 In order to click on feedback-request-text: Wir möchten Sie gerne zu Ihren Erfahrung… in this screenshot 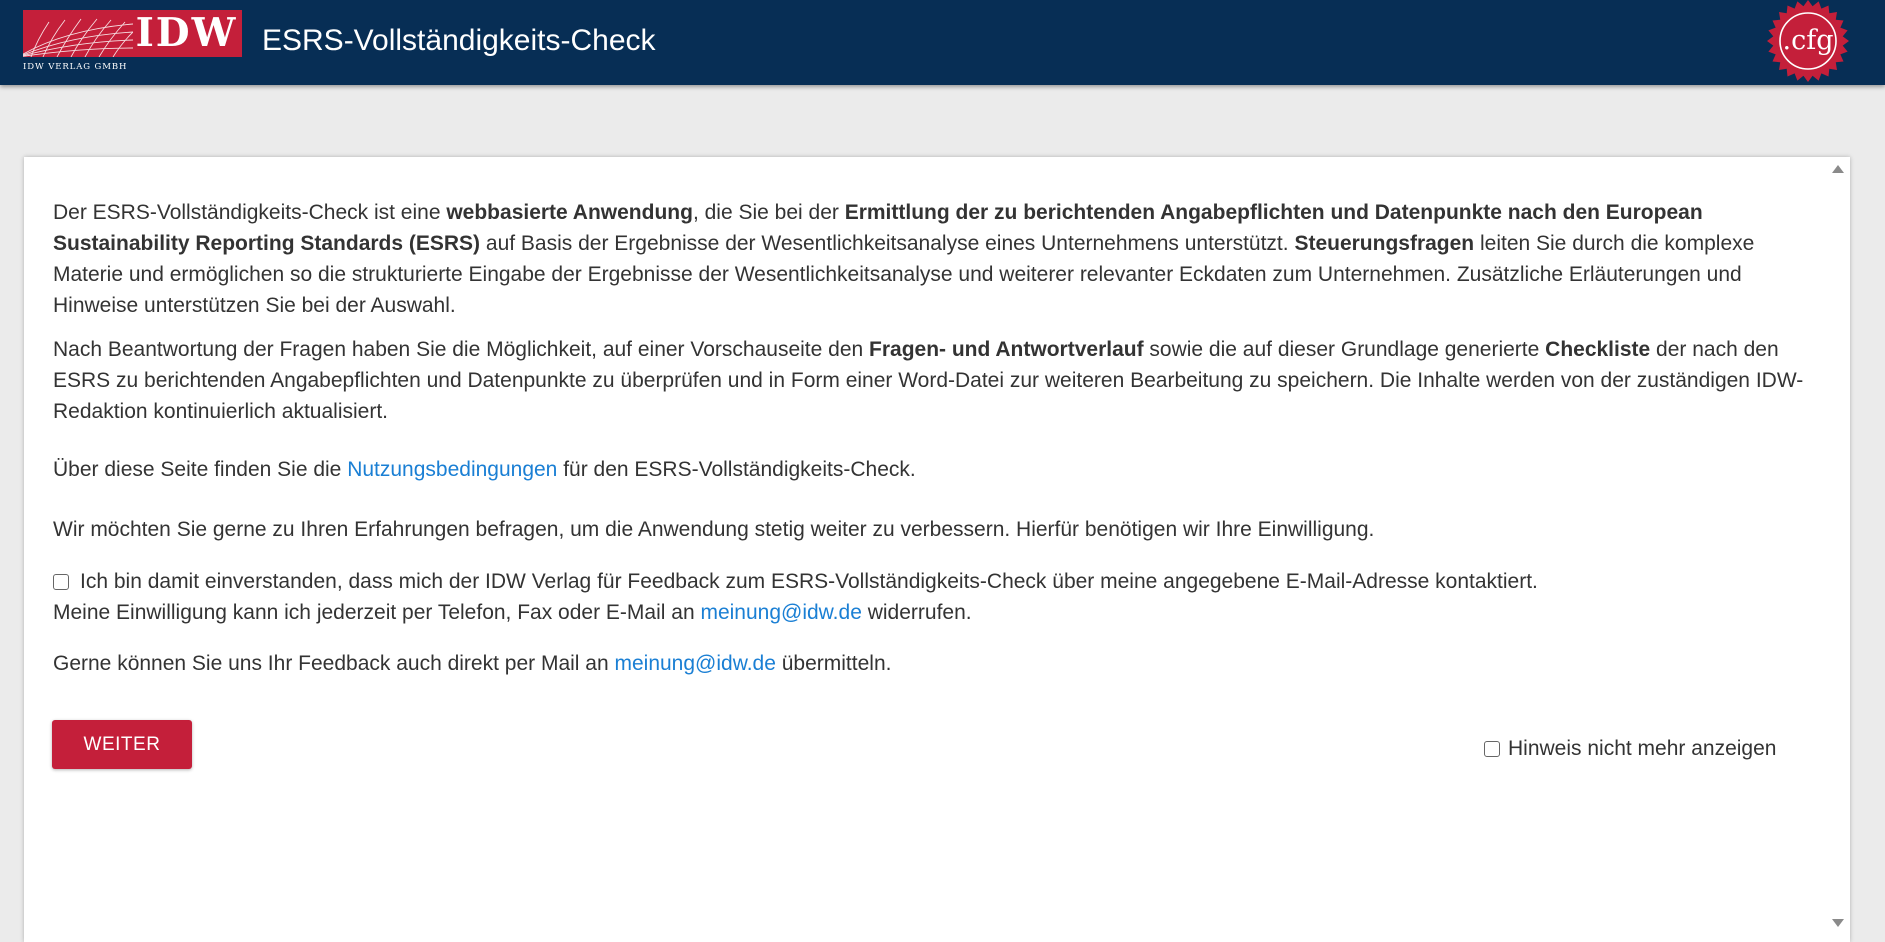, I will do `click(714, 529)`.